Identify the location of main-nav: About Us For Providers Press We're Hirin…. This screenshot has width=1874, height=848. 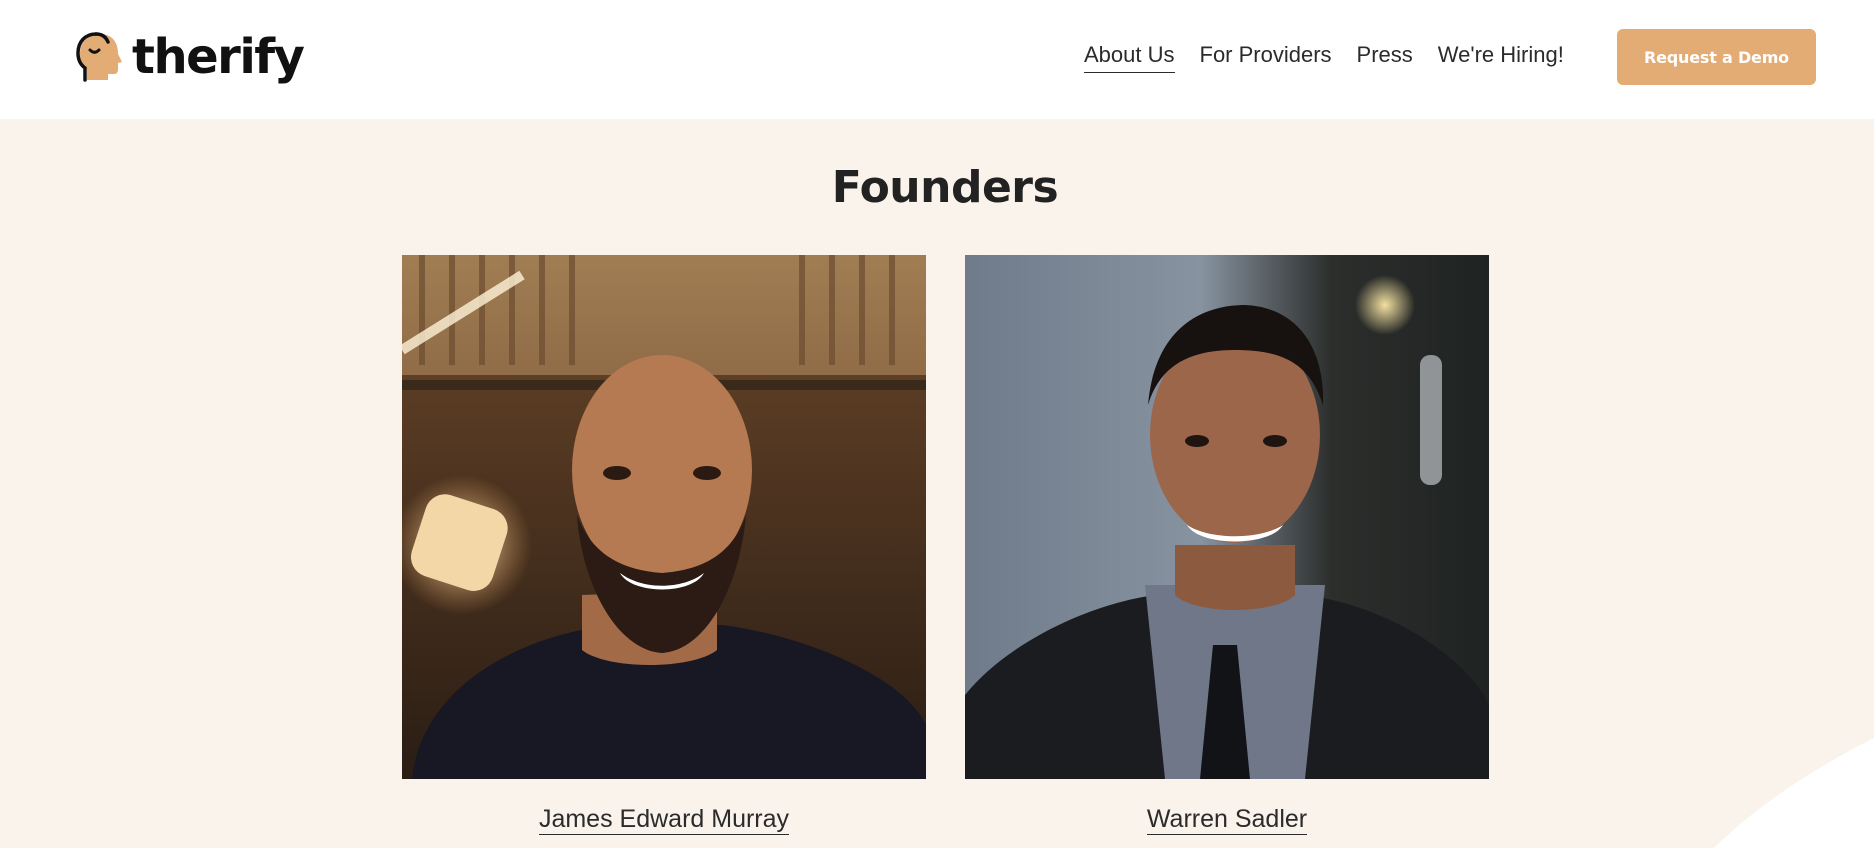
(1336, 57).